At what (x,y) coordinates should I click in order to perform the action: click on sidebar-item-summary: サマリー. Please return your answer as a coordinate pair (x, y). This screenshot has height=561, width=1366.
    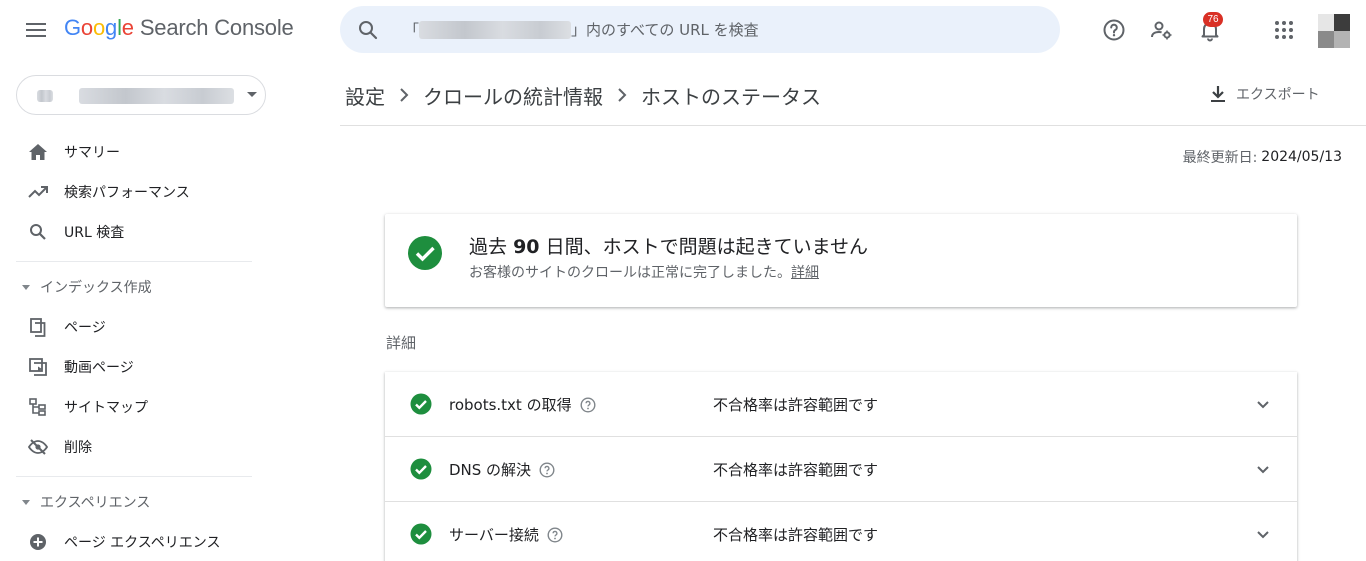
    Looking at the image, I should click on (128, 152).